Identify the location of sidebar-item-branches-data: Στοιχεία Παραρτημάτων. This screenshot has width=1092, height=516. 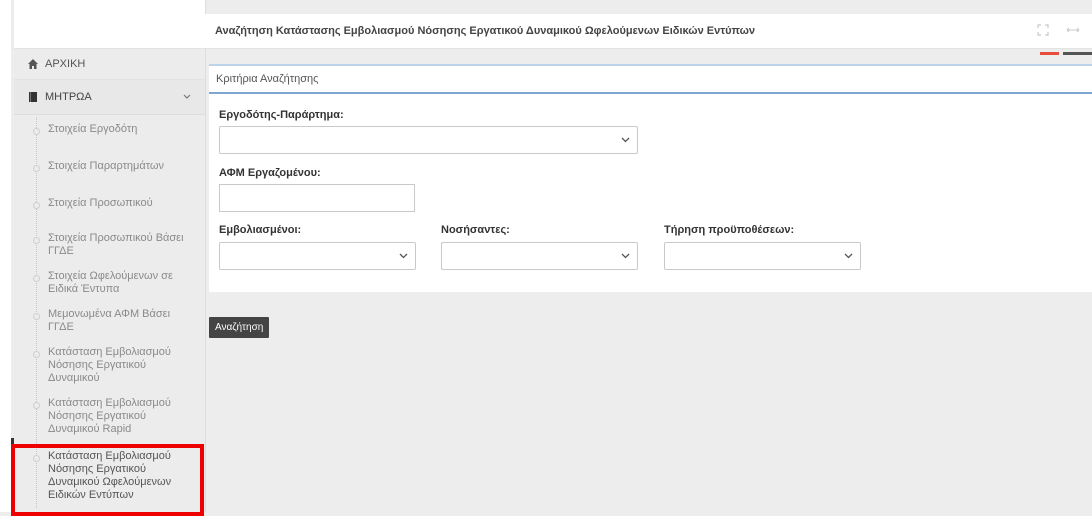
(109, 166).